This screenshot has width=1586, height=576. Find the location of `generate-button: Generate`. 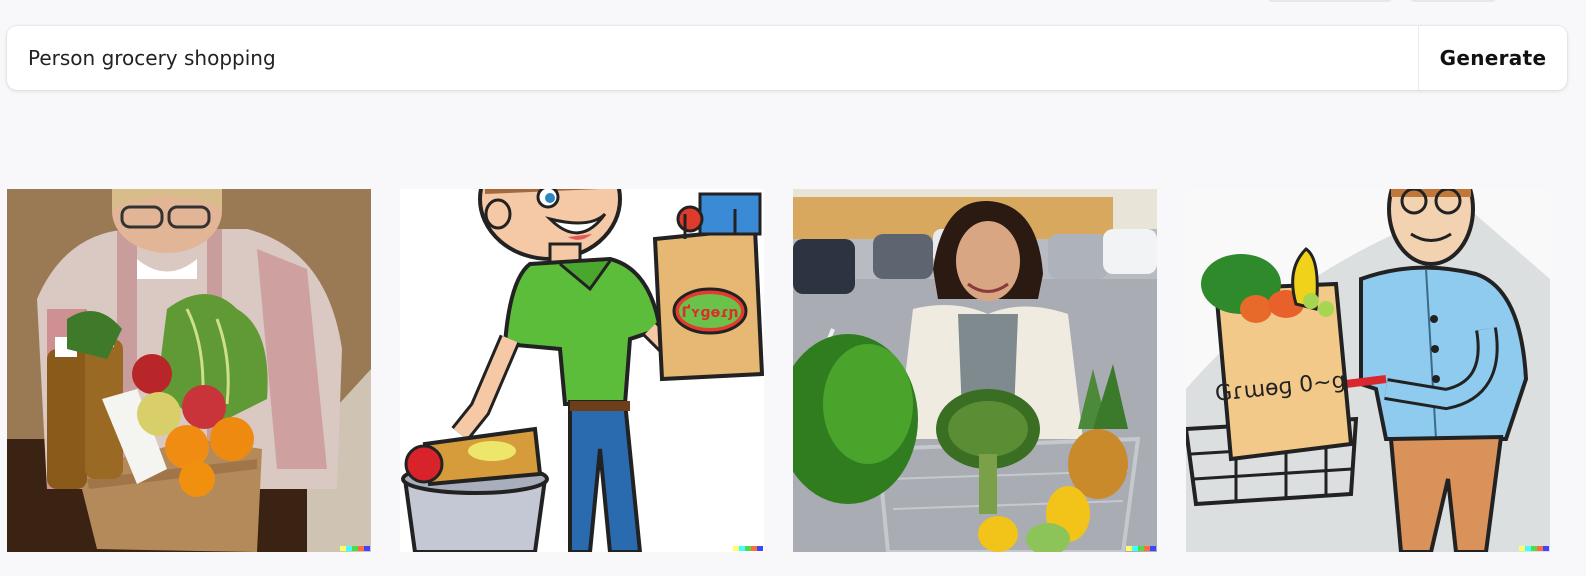

generate-button: Generate is located at coordinates (1493, 58).